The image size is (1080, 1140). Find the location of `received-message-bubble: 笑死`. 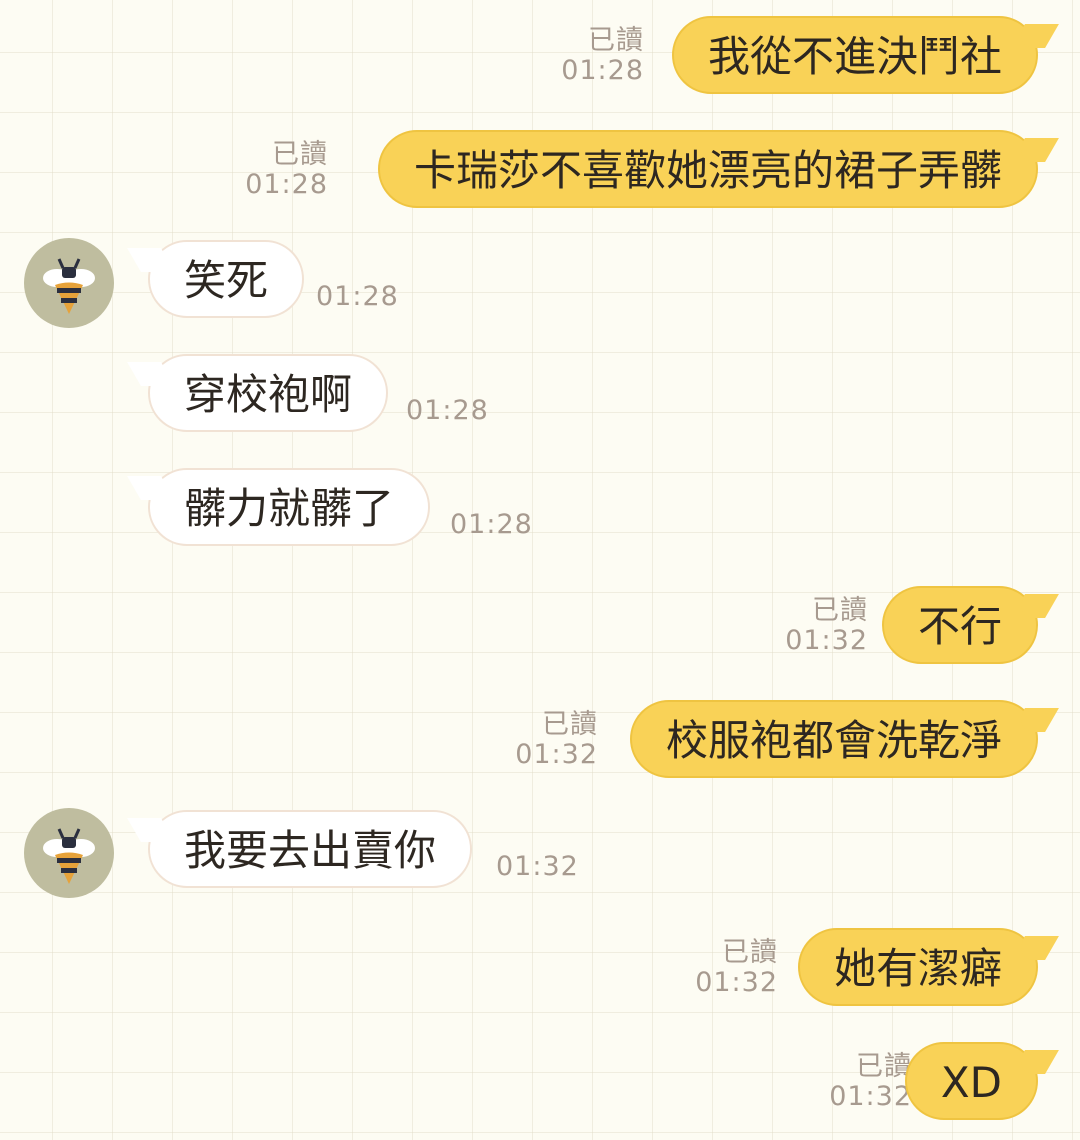

received-message-bubble: 笑死 is located at coordinates (226, 279).